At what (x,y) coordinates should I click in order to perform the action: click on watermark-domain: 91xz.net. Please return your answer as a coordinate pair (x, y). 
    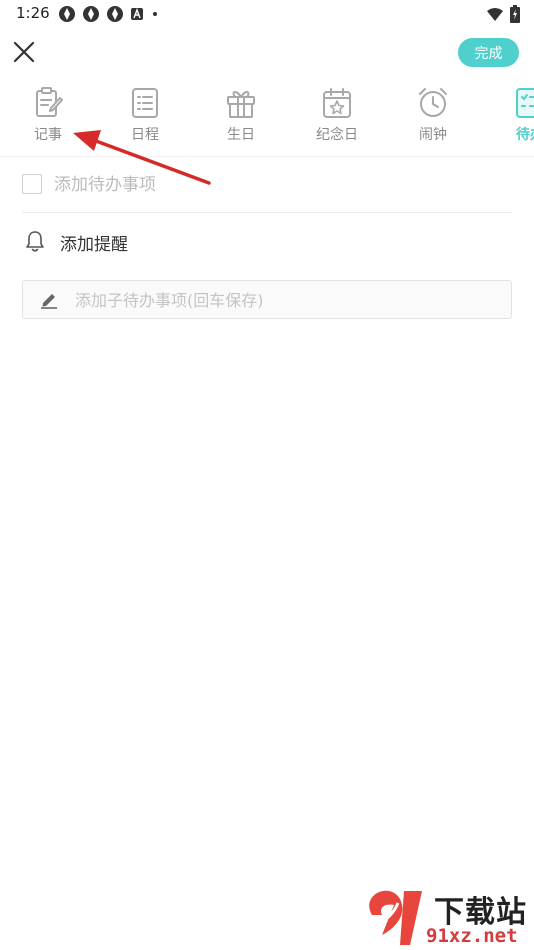
    Looking at the image, I should click on (472, 936).